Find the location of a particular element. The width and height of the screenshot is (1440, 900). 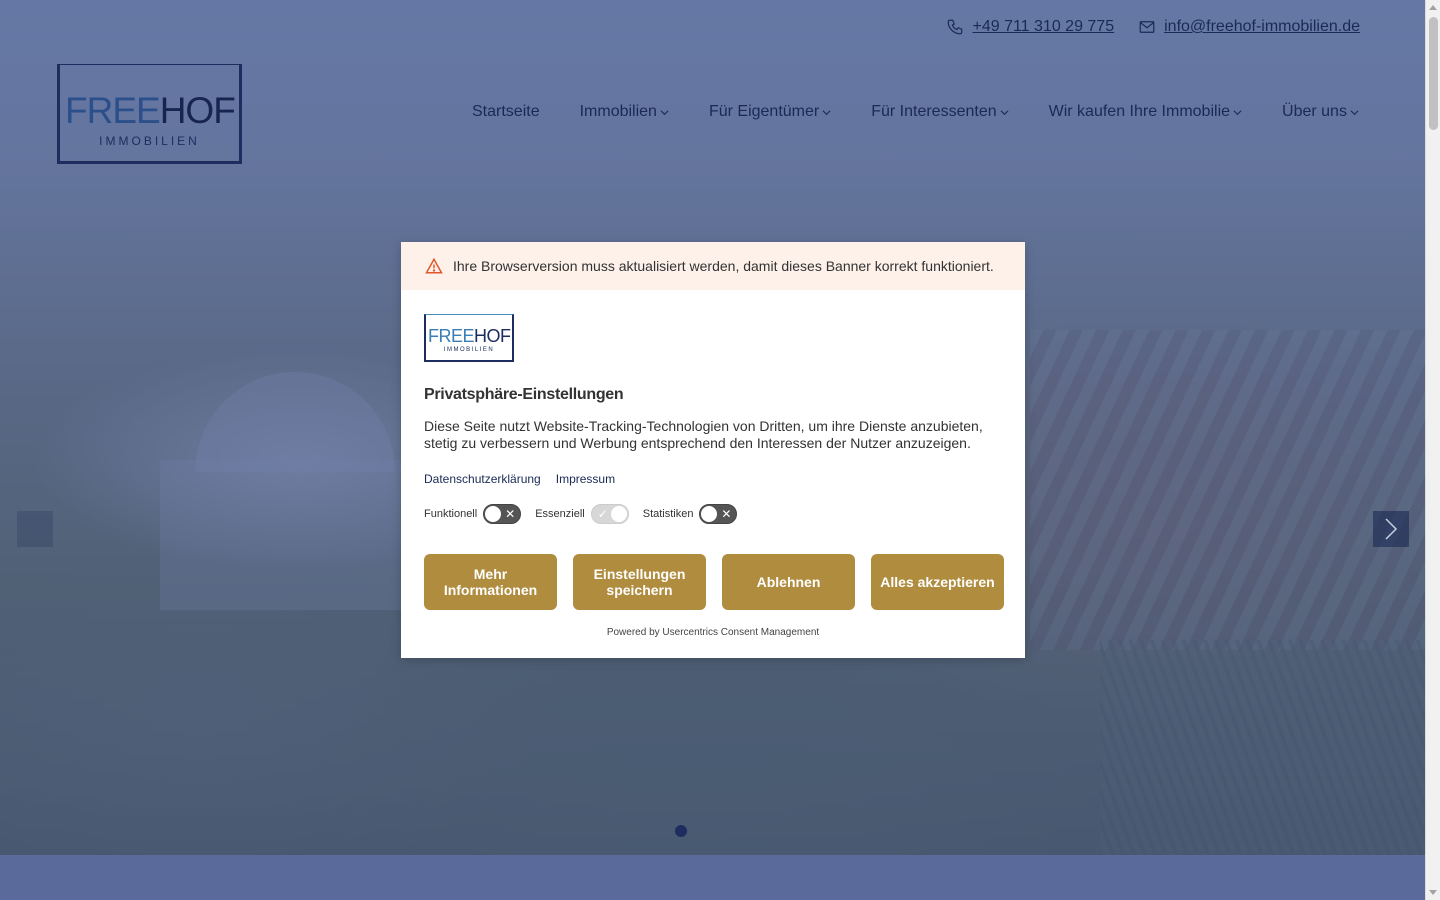

phone-text: +49 711 310 29 775 is located at coordinates (1043, 26).